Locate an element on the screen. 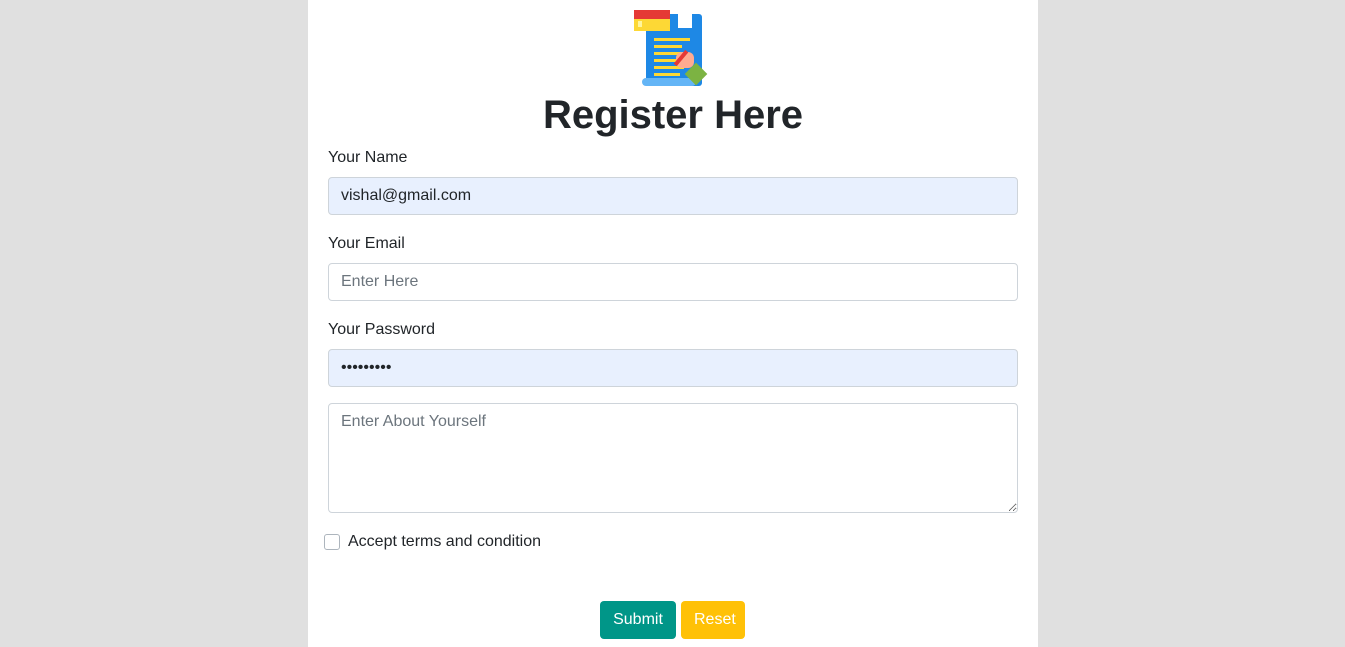 Image resolution: width=1345 pixels, height=647 pixels. registration-document-icon is located at coordinates (671, 48).